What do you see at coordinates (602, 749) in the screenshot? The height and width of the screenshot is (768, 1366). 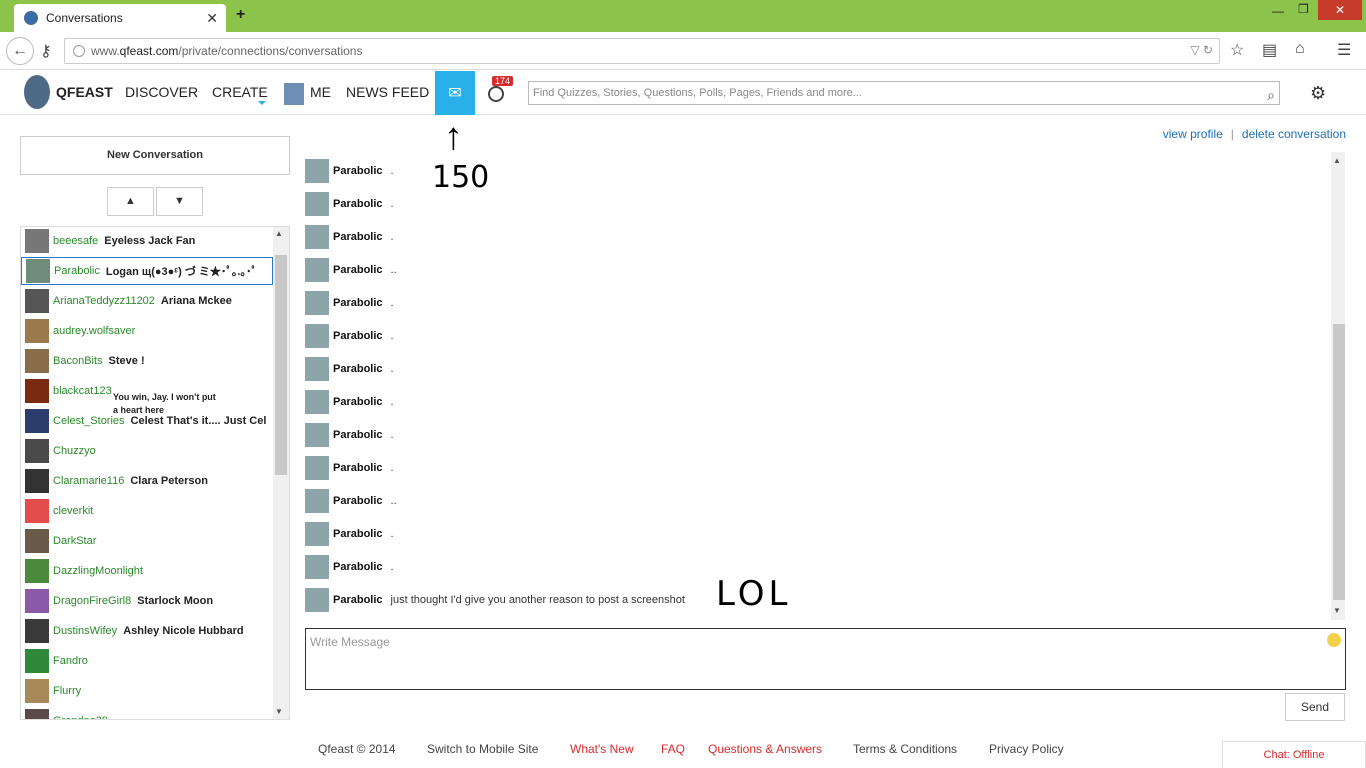 I see `footer-whats-new-link: What's New` at bounding box center [602, 749].